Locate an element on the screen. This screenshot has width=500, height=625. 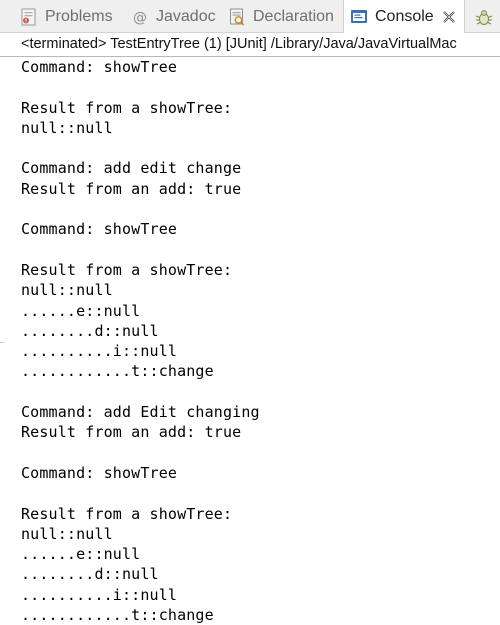
debug-bug-icon is located at coordinates (483, 17).